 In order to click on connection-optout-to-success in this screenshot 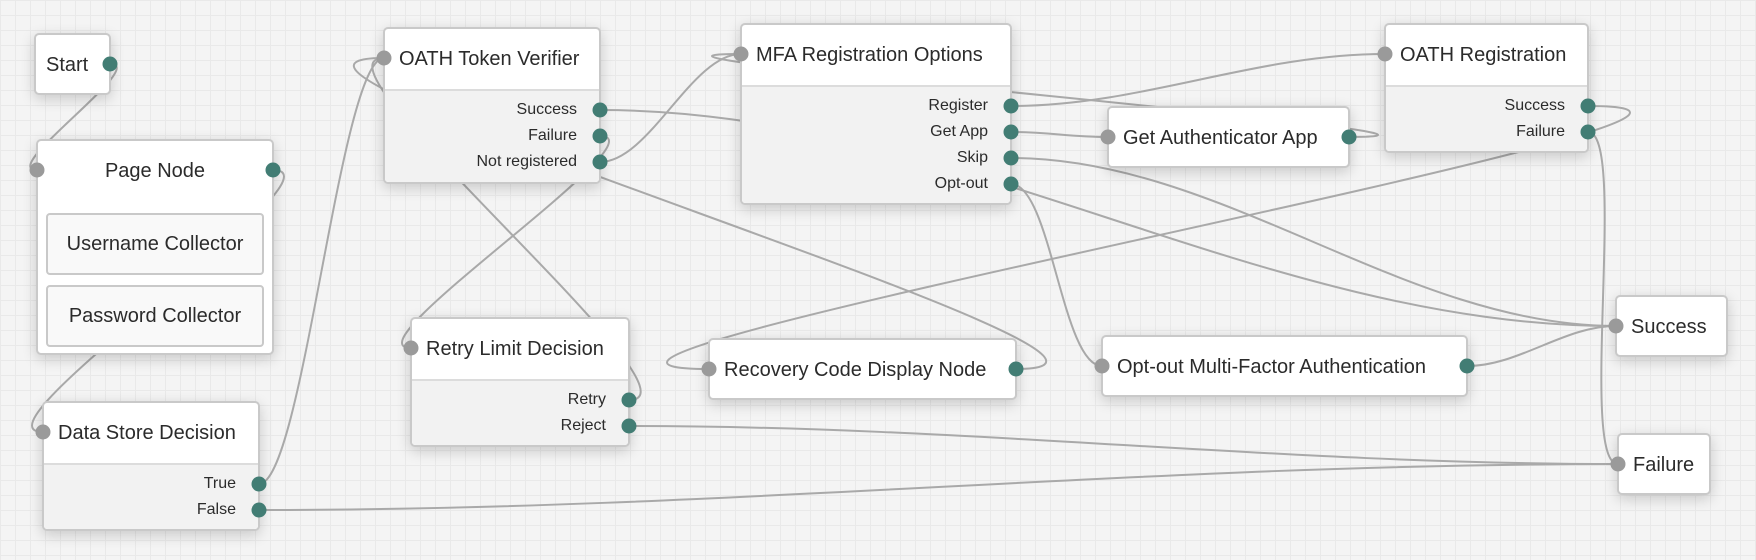, I will do `click(1541, 346)`.